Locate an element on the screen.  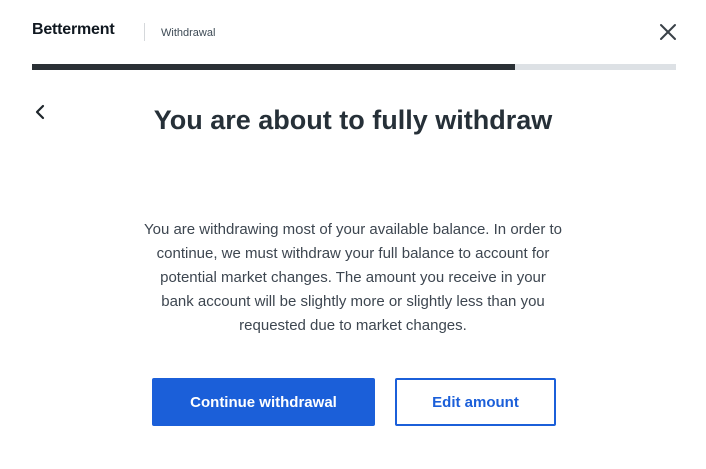
edit-amount-button: Edit amount is located at coordinates (475, 402).